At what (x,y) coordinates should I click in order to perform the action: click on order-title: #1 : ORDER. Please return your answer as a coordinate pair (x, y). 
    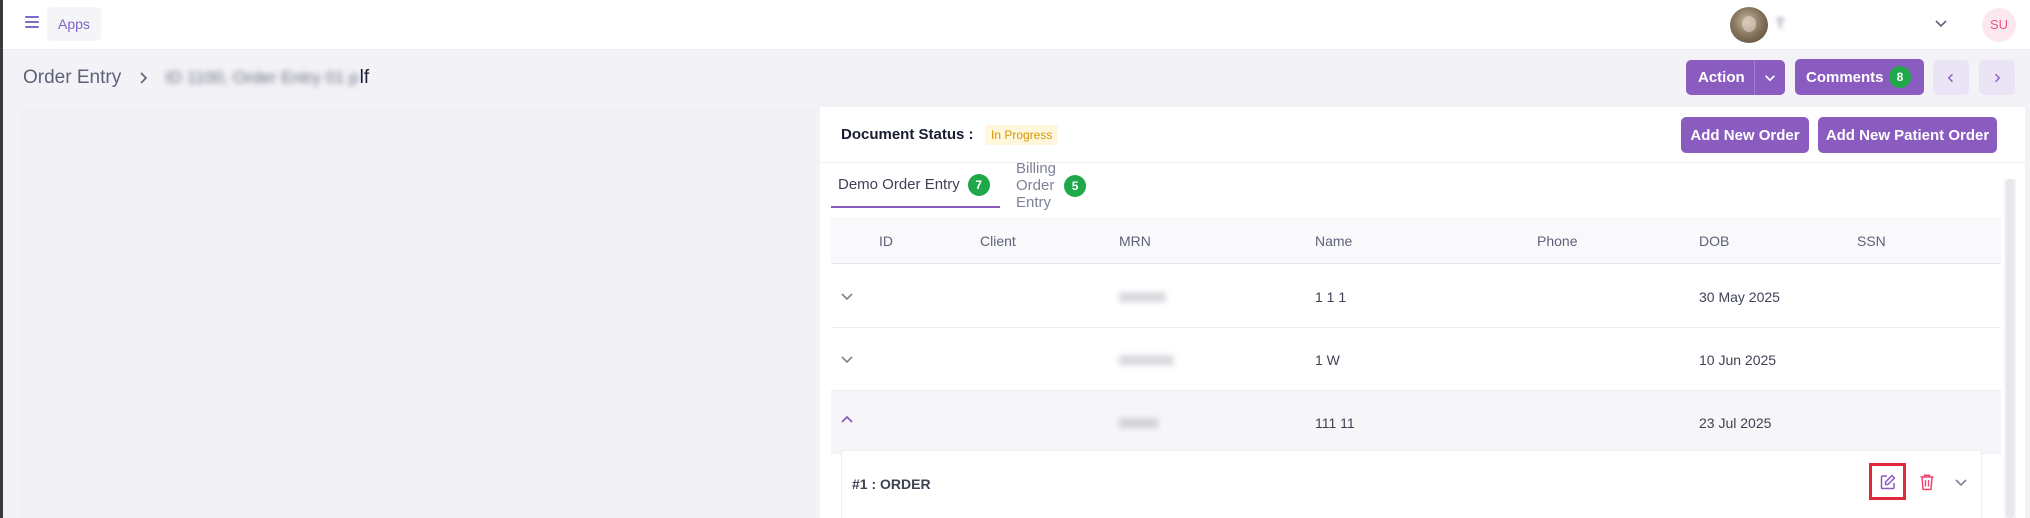
    Looking at the image, I should click on (891, 484).